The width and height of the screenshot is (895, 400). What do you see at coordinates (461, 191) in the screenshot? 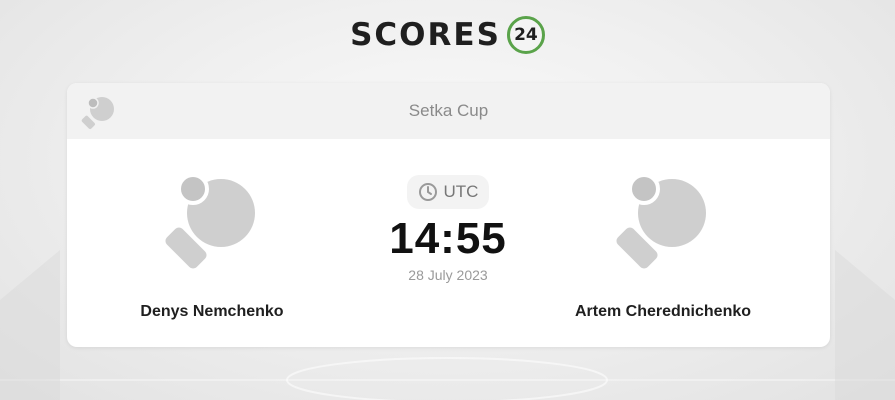
I see `timezone-label: UTC` at bounding box center [461, 191].